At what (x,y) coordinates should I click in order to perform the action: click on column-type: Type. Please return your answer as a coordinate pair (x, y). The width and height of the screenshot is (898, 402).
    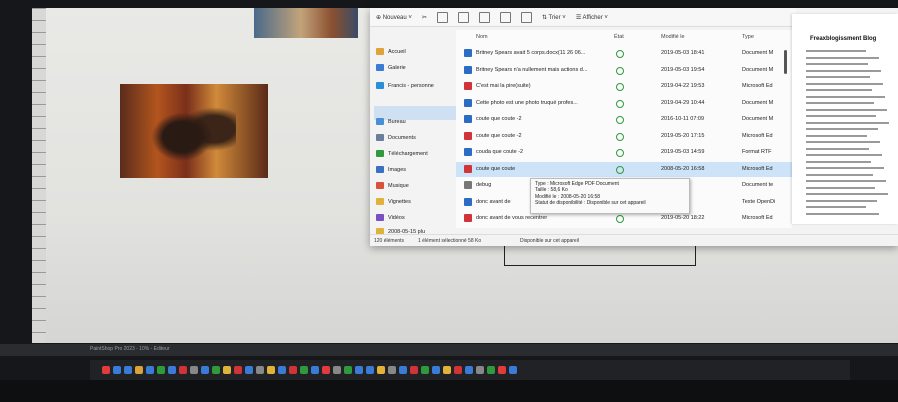
    Looking at the image, I should click on (748, 37).